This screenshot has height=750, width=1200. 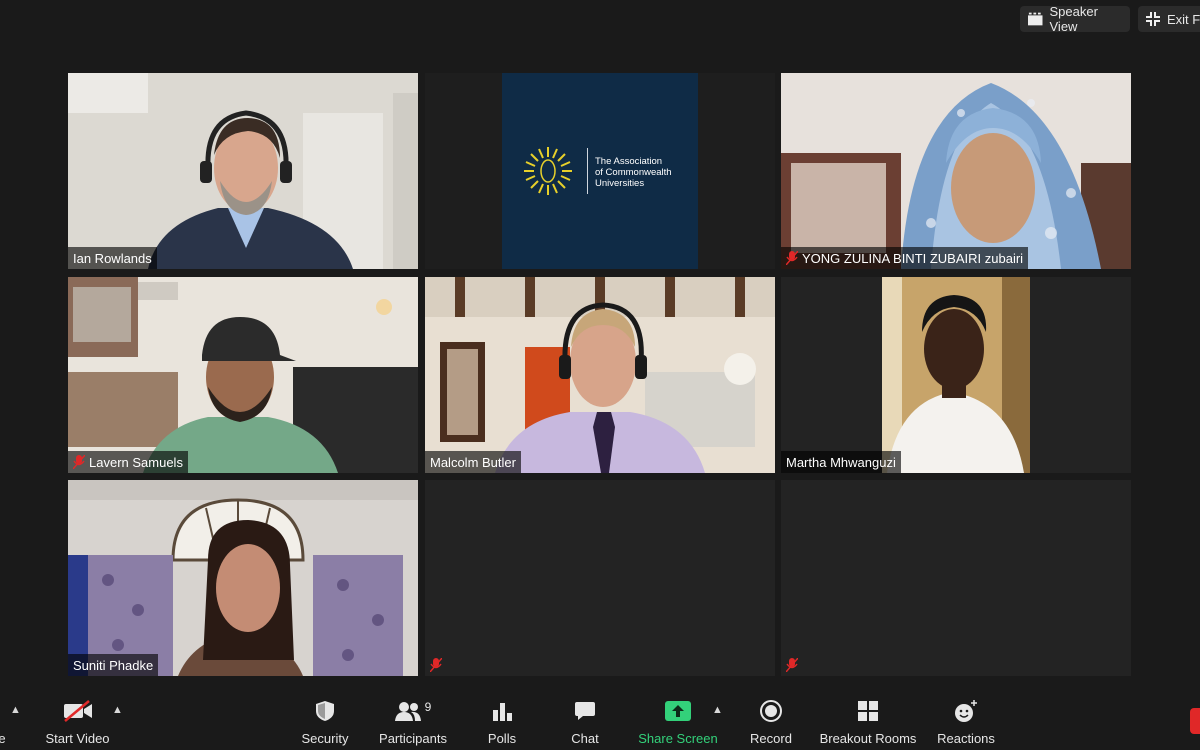 I want to click on participant-name-label: Suniti Phadke, so click(x=113, y=665).